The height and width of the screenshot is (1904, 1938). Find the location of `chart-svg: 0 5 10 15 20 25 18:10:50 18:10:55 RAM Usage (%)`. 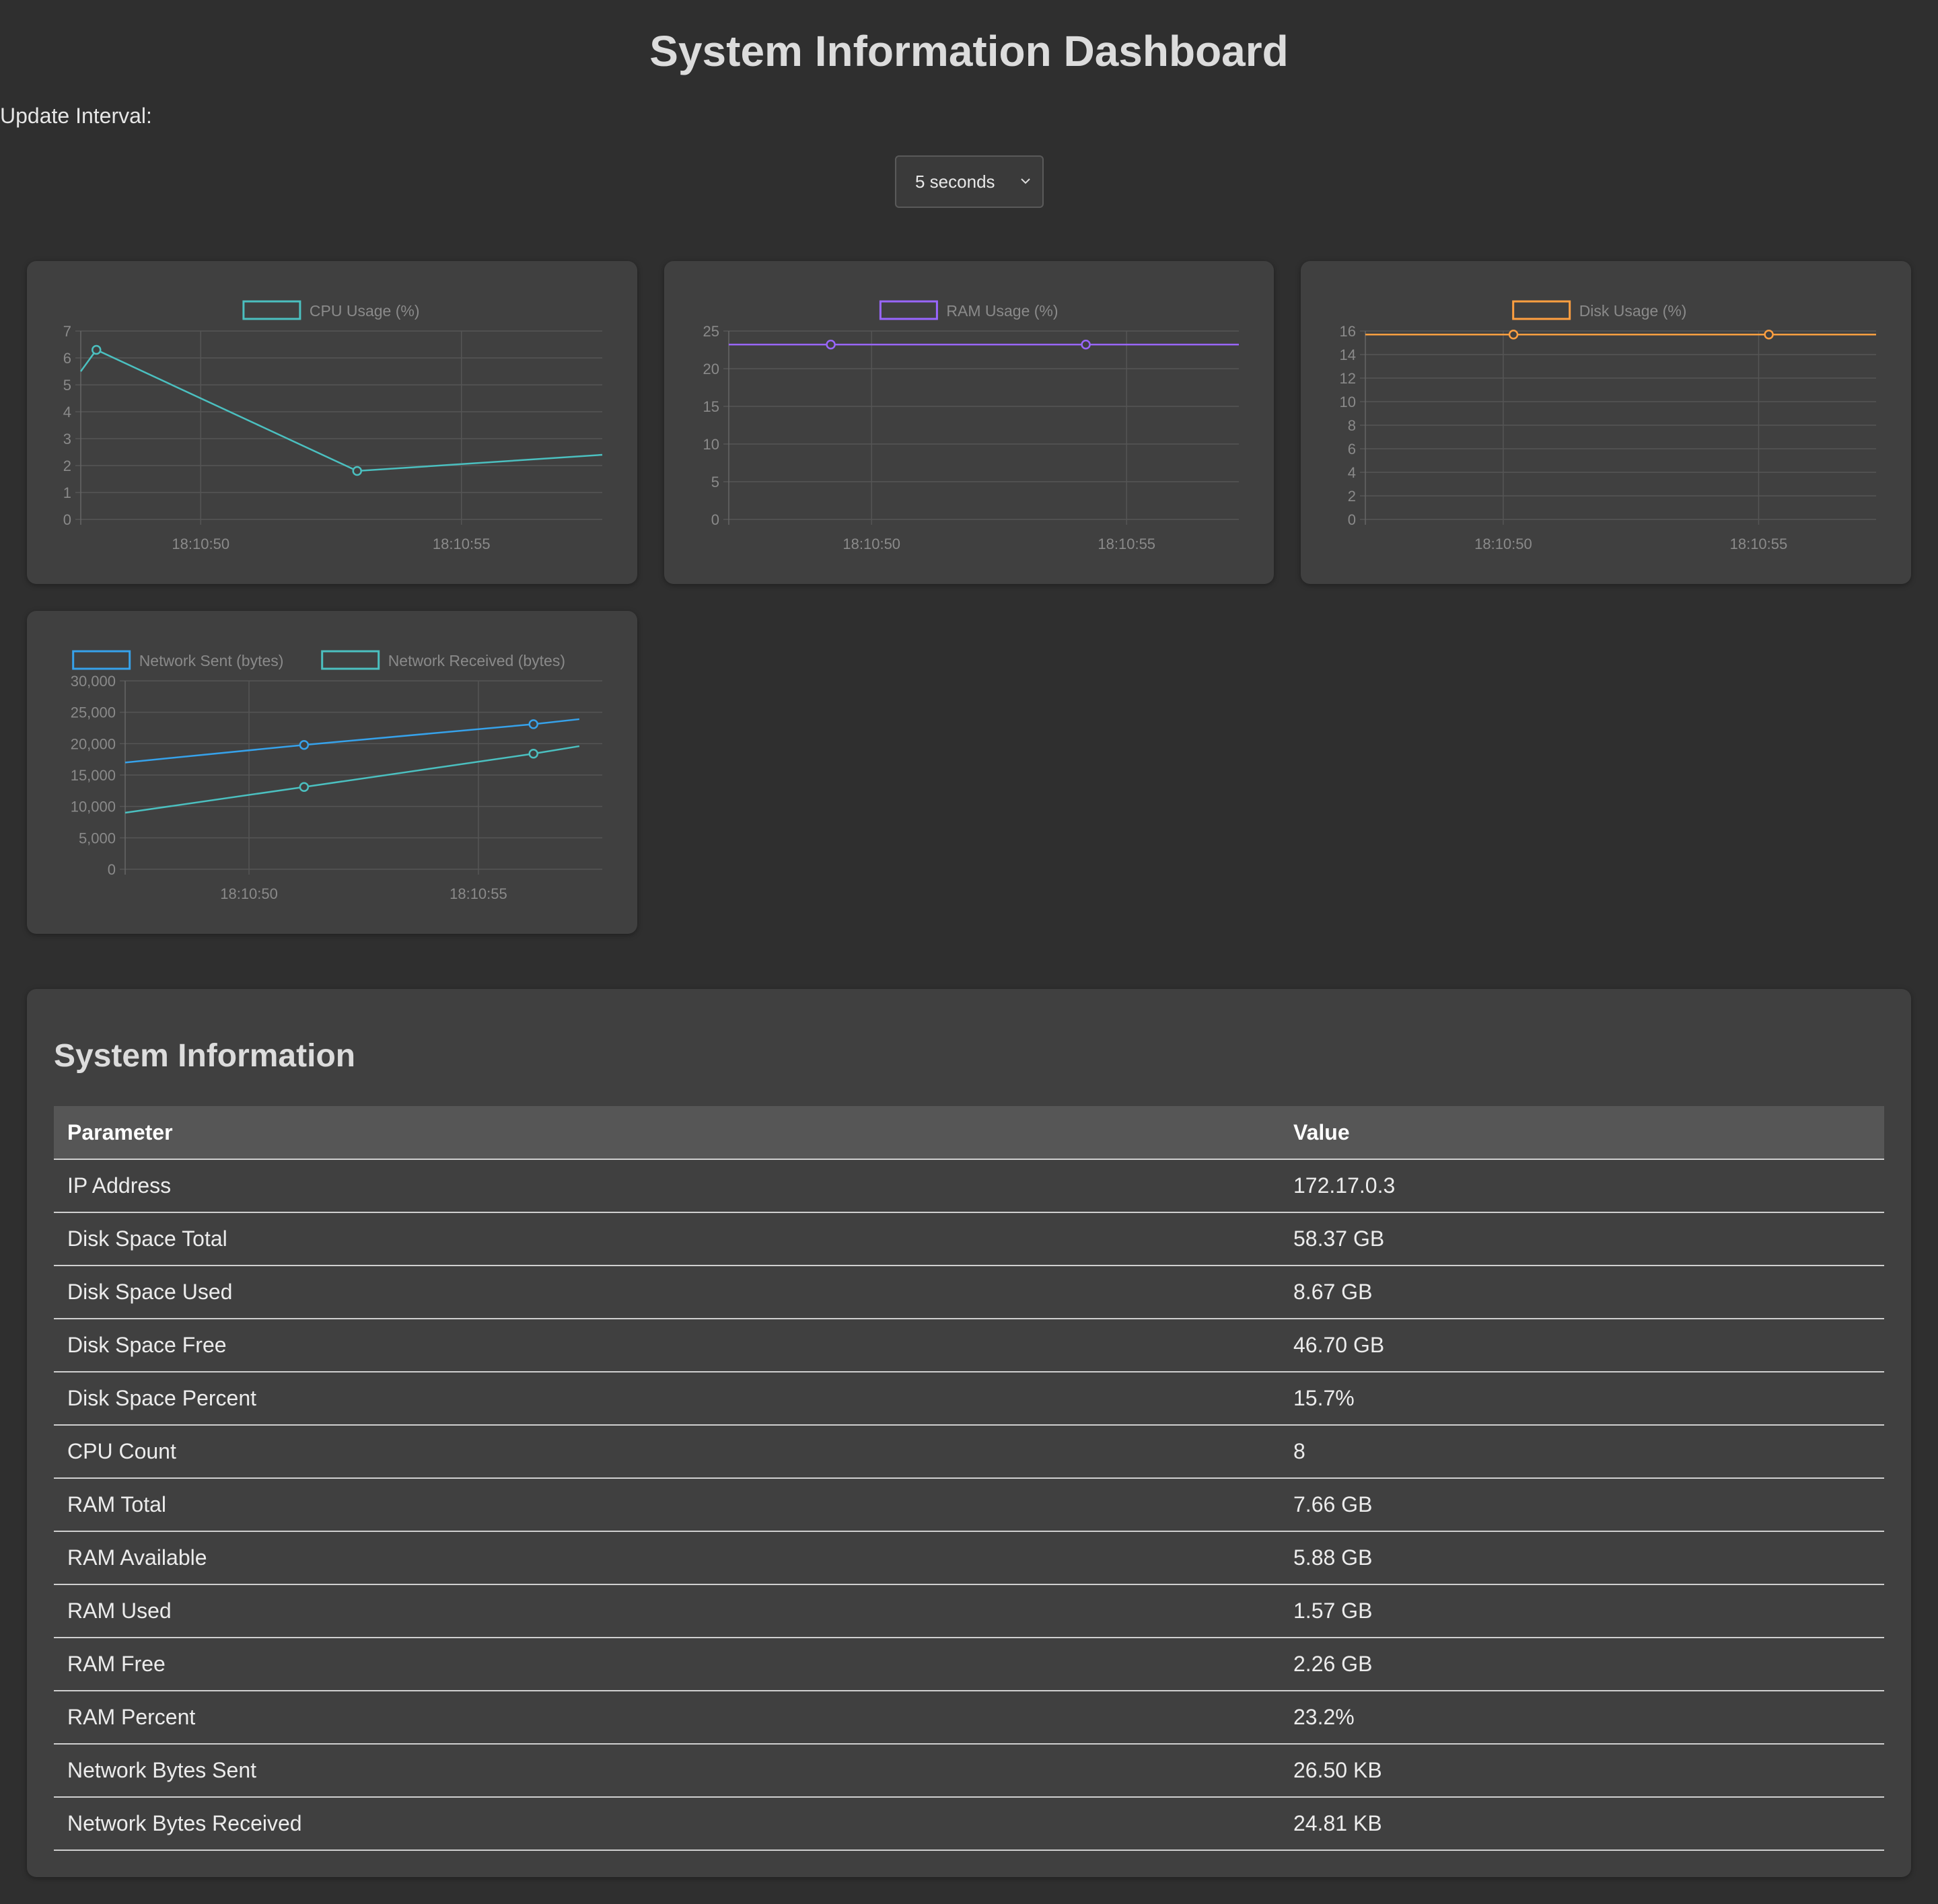

chart-svg: 0 5 10 15 20 25 18:10:50 18:10:55 RAM Usage (%) is located at coordinates (971, 426).